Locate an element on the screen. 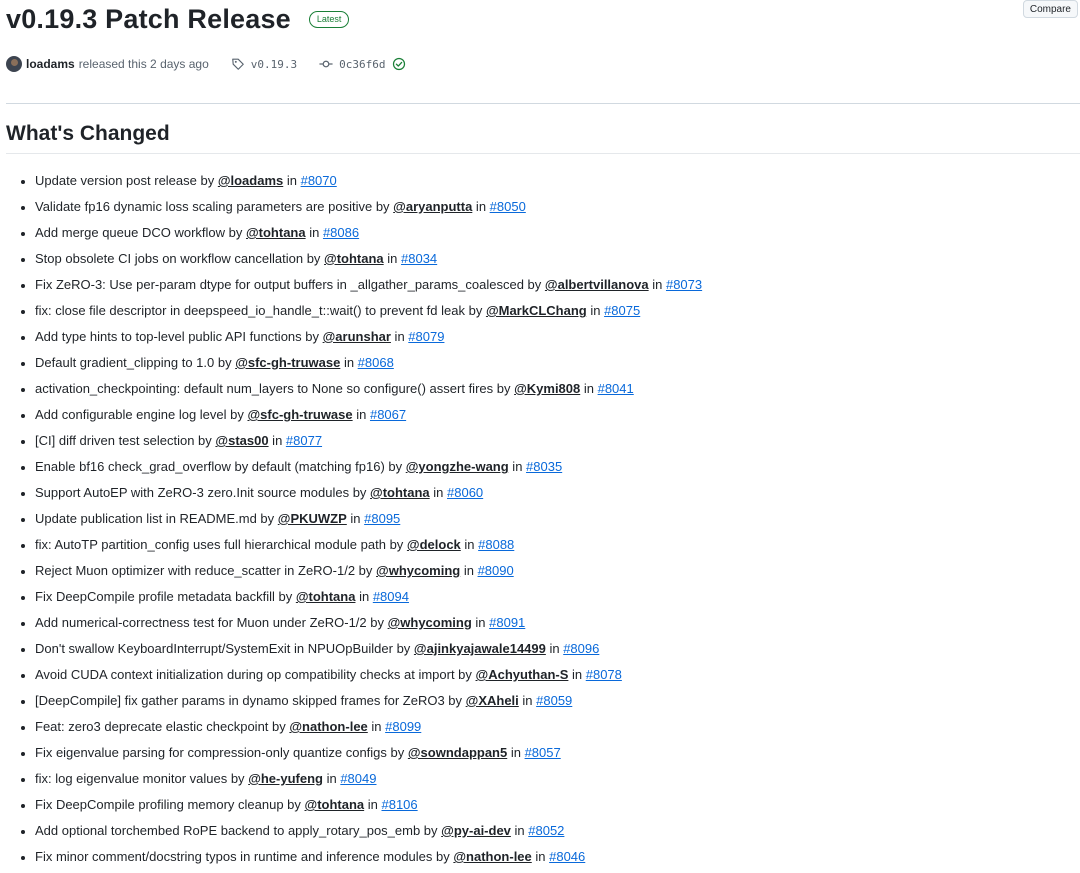 This screenshot has height=873, width=1080. user-mention-link: @stas00 is located at coordinates (241, 440).